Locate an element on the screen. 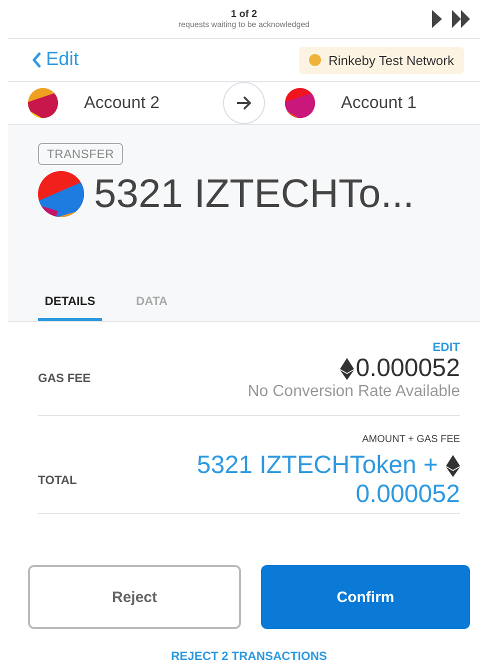 This screenshot has height=671, width=480. back-label: Edit is located at coordinates (62, 60).